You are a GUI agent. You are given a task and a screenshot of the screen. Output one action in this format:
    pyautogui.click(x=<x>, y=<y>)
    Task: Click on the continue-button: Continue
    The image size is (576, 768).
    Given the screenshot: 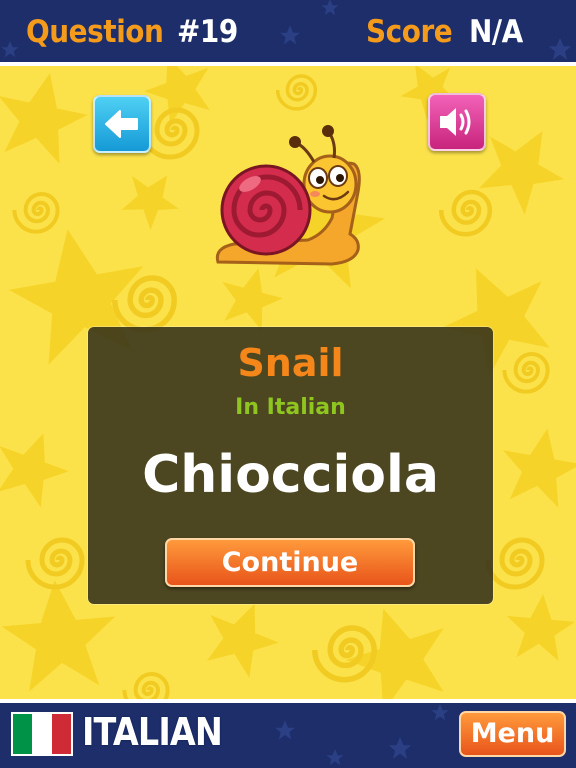 What is the action you would take?
    pyautogui.click(x=290, y=562)
    